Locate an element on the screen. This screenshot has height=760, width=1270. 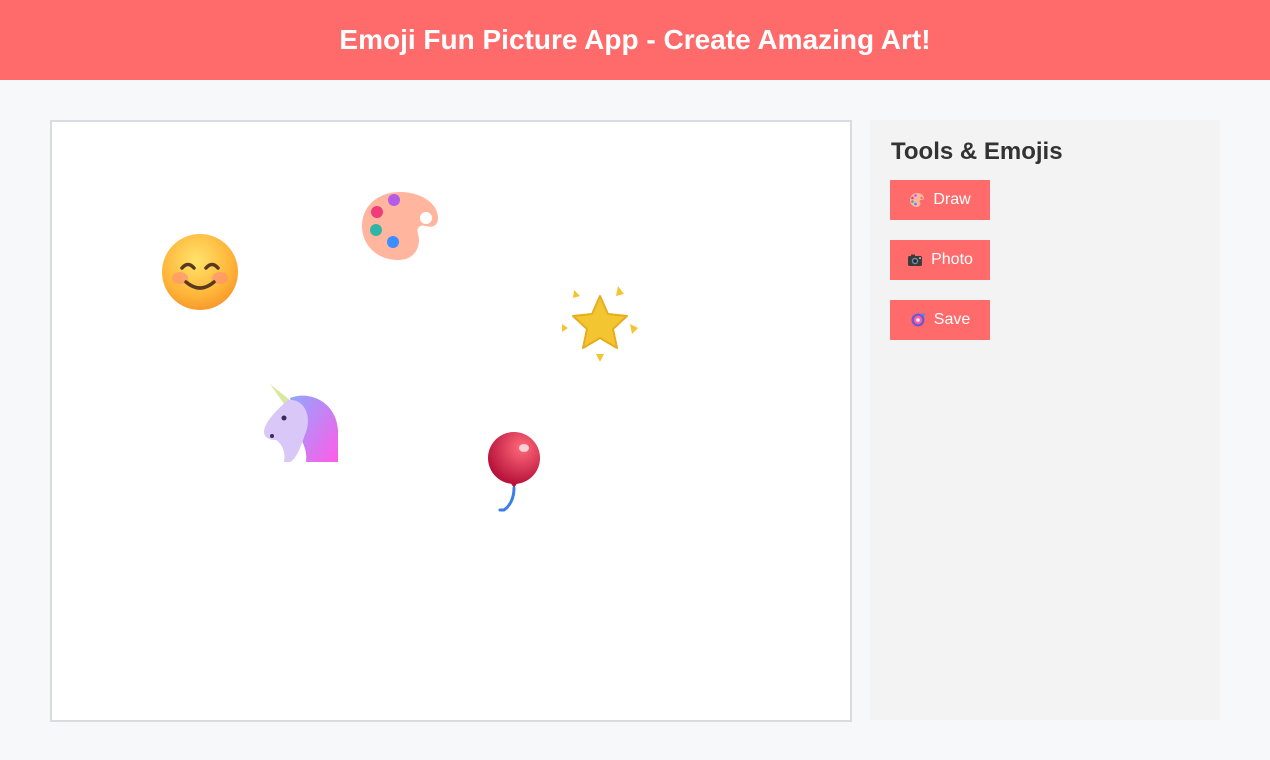
floppy-disk-icon is located at coordinates (918, 320).